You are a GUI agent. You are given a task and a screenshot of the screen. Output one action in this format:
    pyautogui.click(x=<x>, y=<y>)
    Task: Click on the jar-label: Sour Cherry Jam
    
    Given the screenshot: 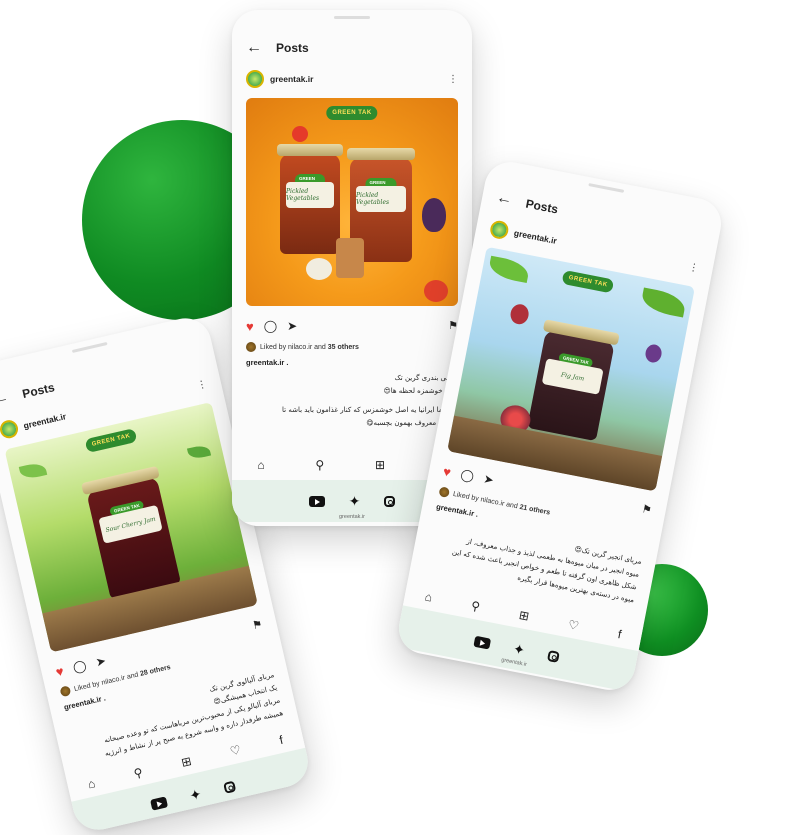 What is the action you would take?
    pyautogui.click(x=130, y=524)
    